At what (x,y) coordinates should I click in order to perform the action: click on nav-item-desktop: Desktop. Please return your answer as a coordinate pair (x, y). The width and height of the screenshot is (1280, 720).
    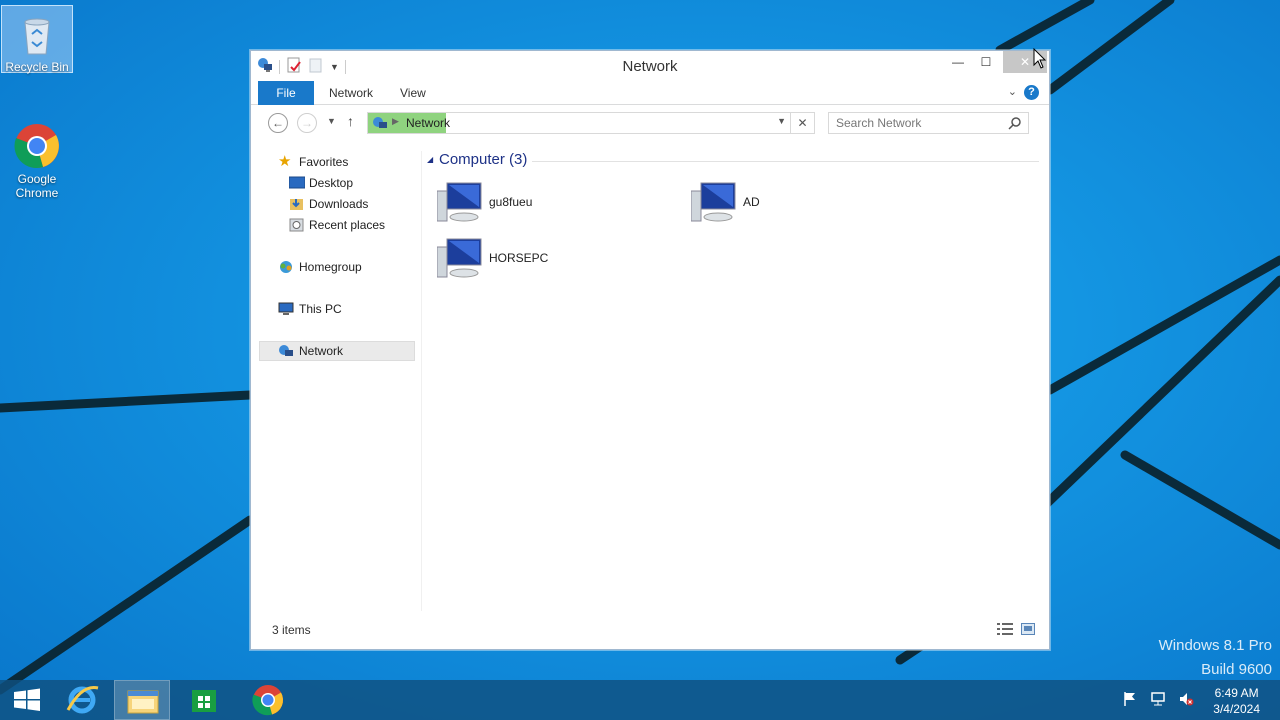
    Looking at the image, I should click on (337, 183).